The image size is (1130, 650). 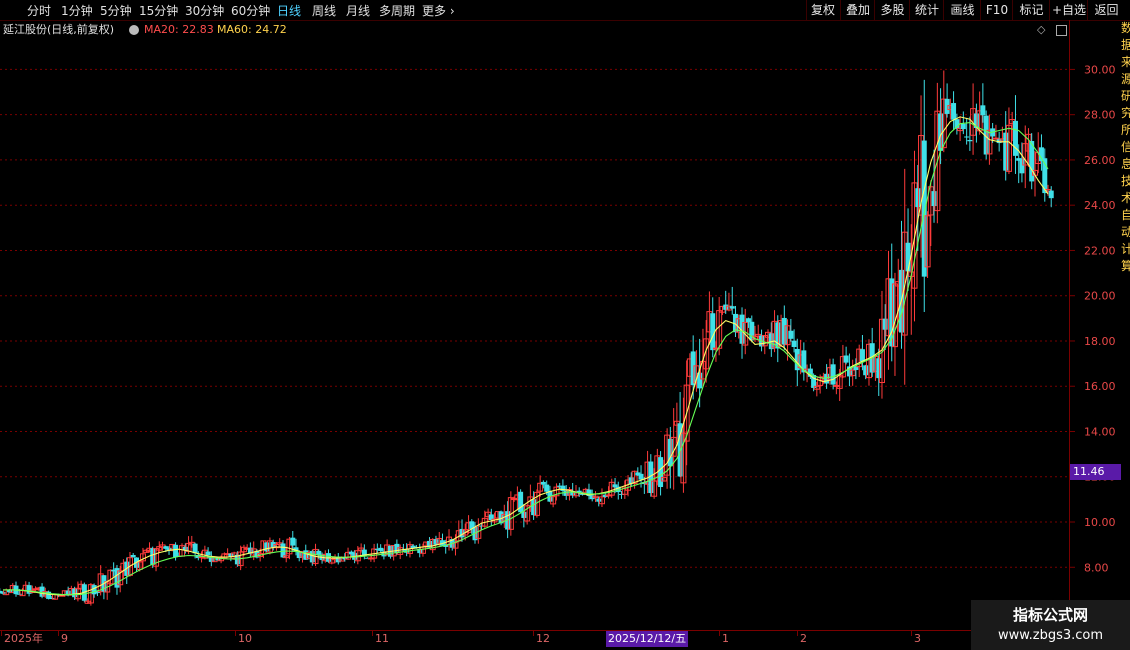 What do you see at coordinates (1100, 115) in the screenshot?
I see `axis-label: 28.00` at bounding box center [1100, 115].